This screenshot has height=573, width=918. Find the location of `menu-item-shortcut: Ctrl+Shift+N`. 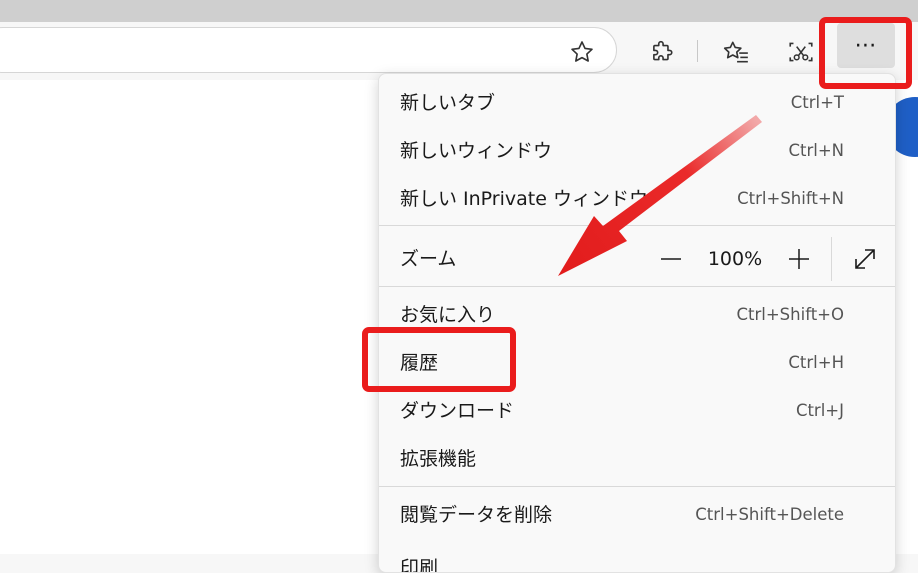

menu-item-shortcut: Ctrl+Shift+N is located at coordinates (790, 198).